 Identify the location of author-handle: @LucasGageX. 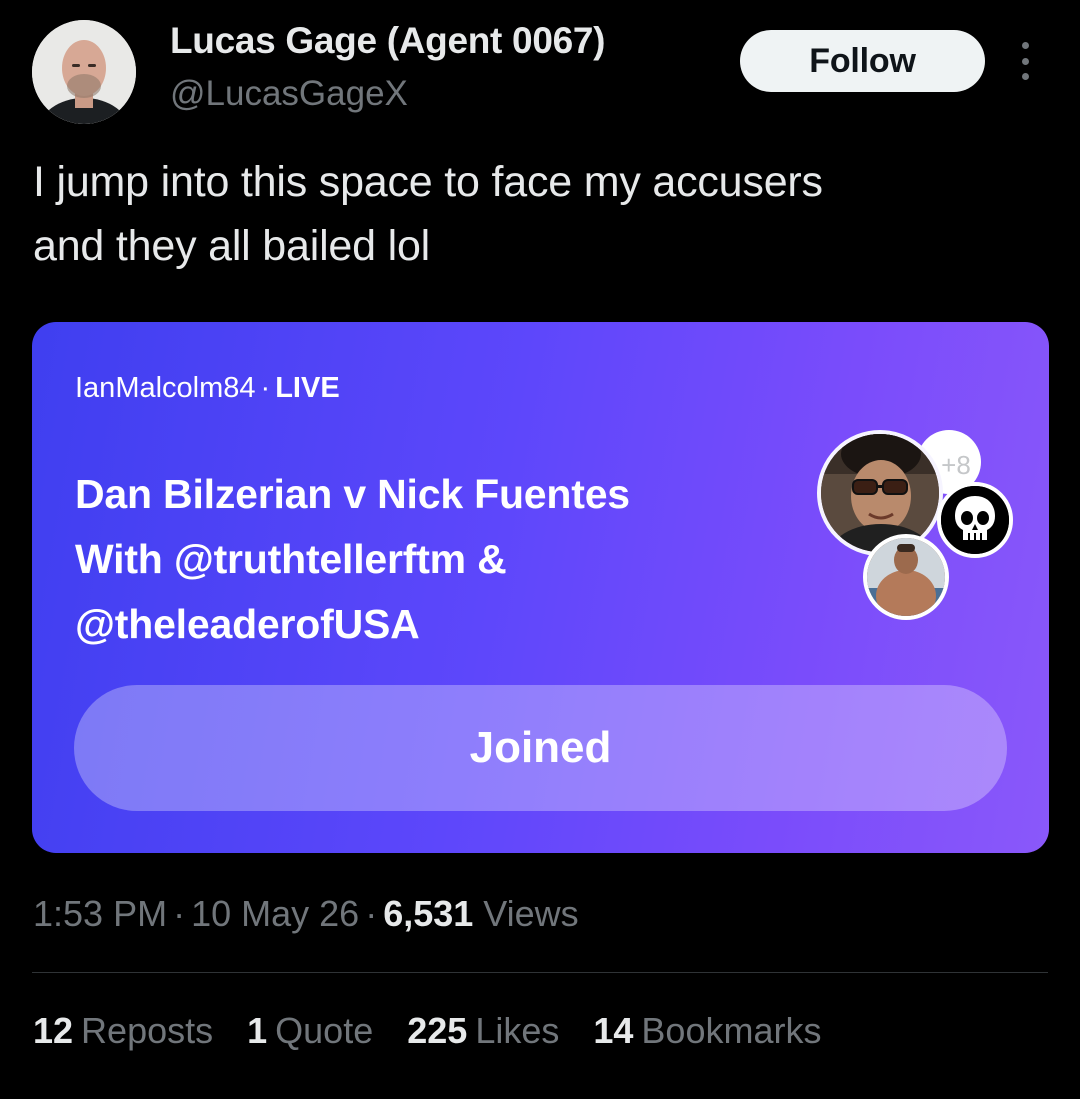
(289, 94).